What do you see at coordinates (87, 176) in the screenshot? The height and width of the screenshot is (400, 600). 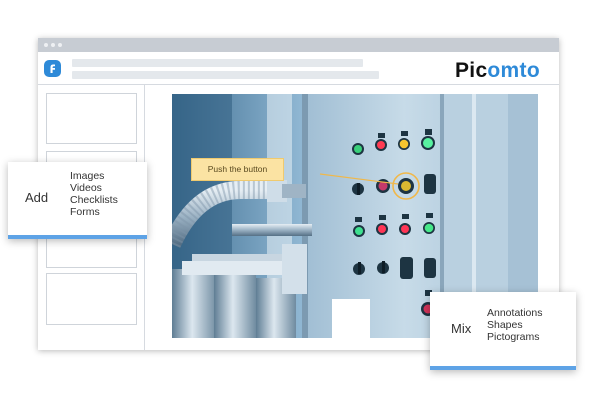 I see `add-item-images: Images` at bounding box center [87, 176].